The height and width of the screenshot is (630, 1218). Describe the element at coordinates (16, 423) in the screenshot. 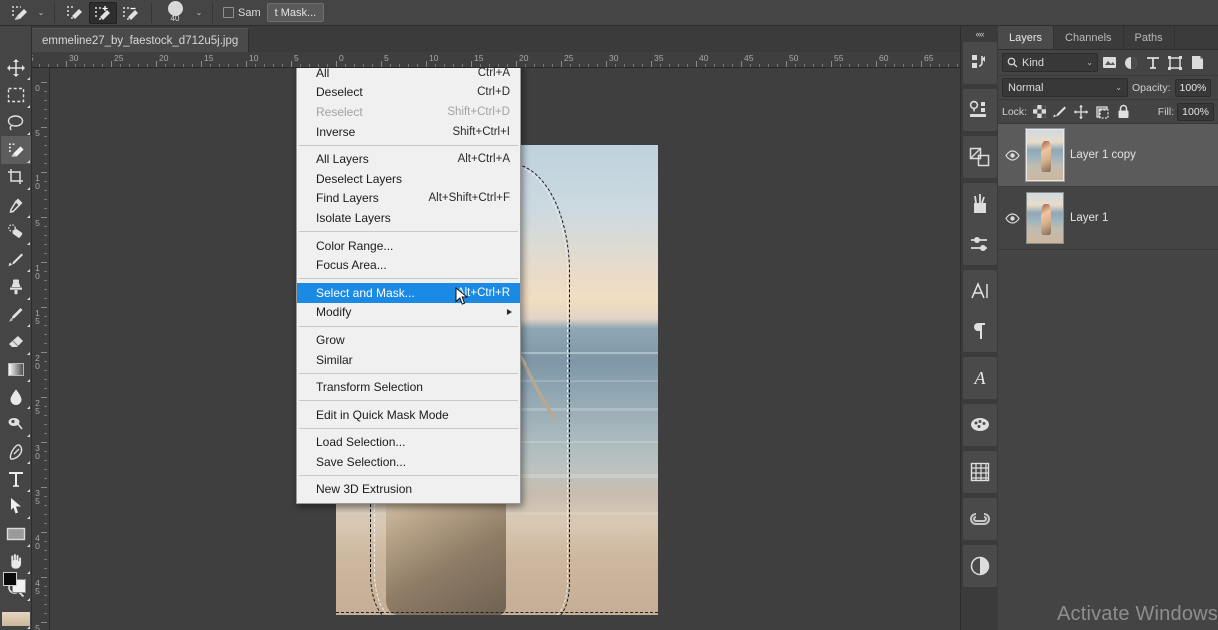

I see `dodge-tool-icon` at that location.